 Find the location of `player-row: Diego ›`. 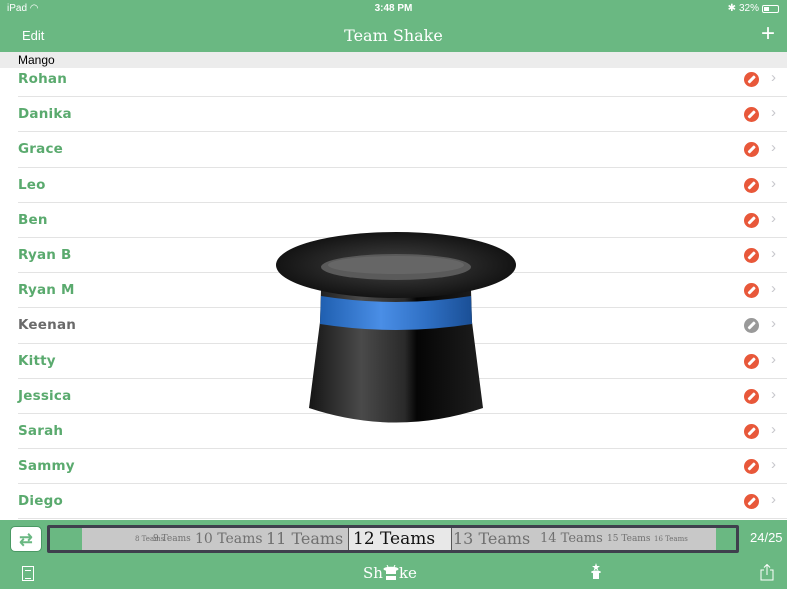

player-row: Diego › is located at coordinates (393, 502).